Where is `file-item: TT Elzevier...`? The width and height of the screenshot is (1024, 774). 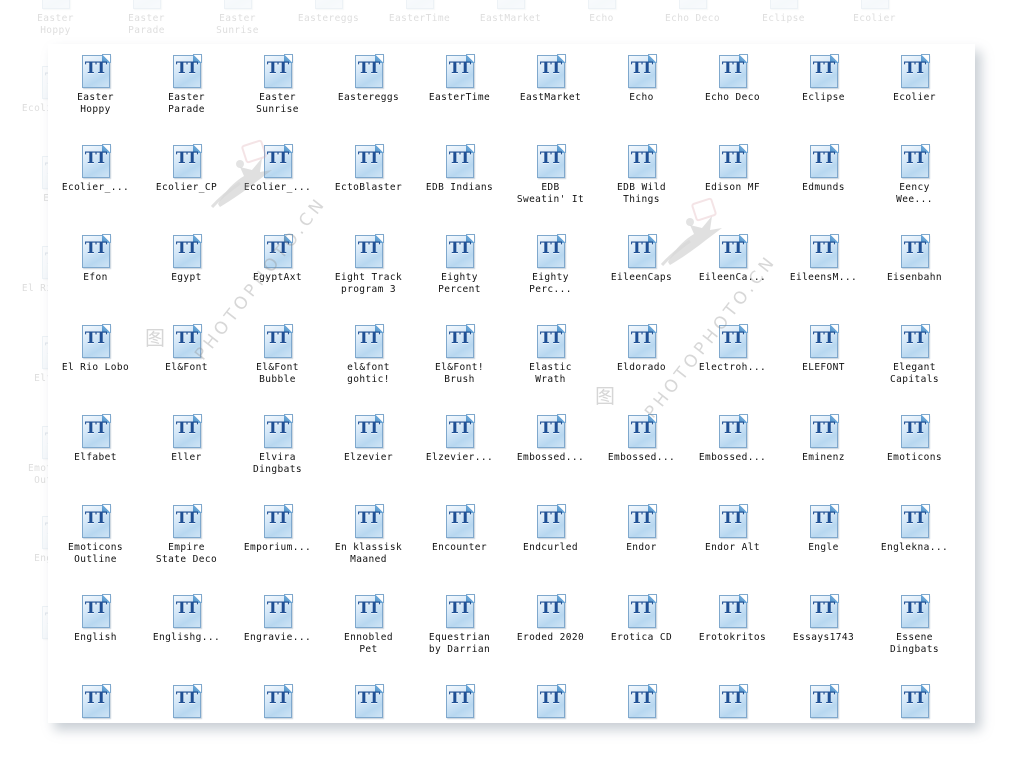 file-item: TT Elzevier... is located at coordinates (459, 454).